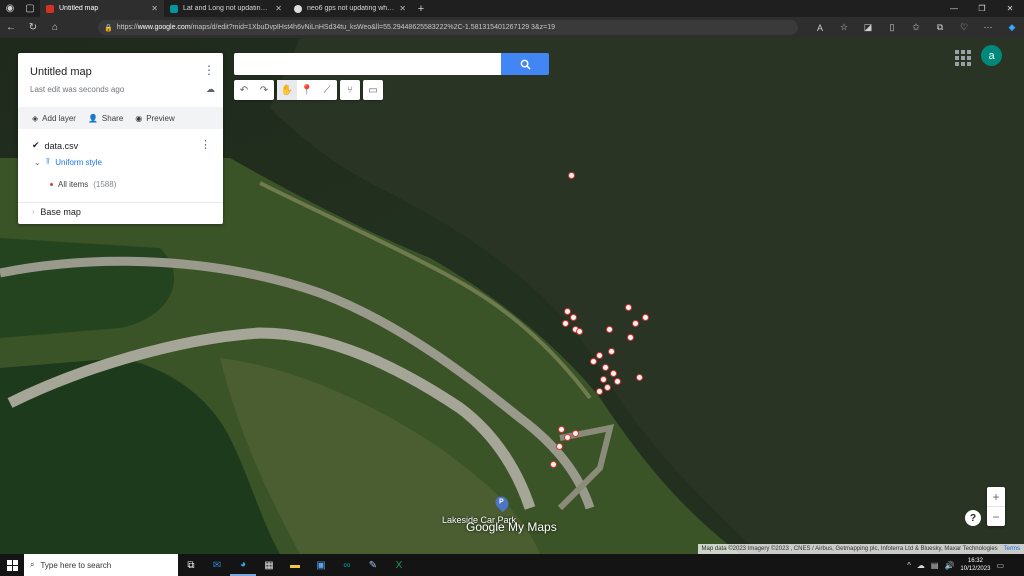 This screenshot has height=576, width=1024. Describe the element at coordinates (264, 90) in the screenshot. I see `redo-icon: ↷` at that location.